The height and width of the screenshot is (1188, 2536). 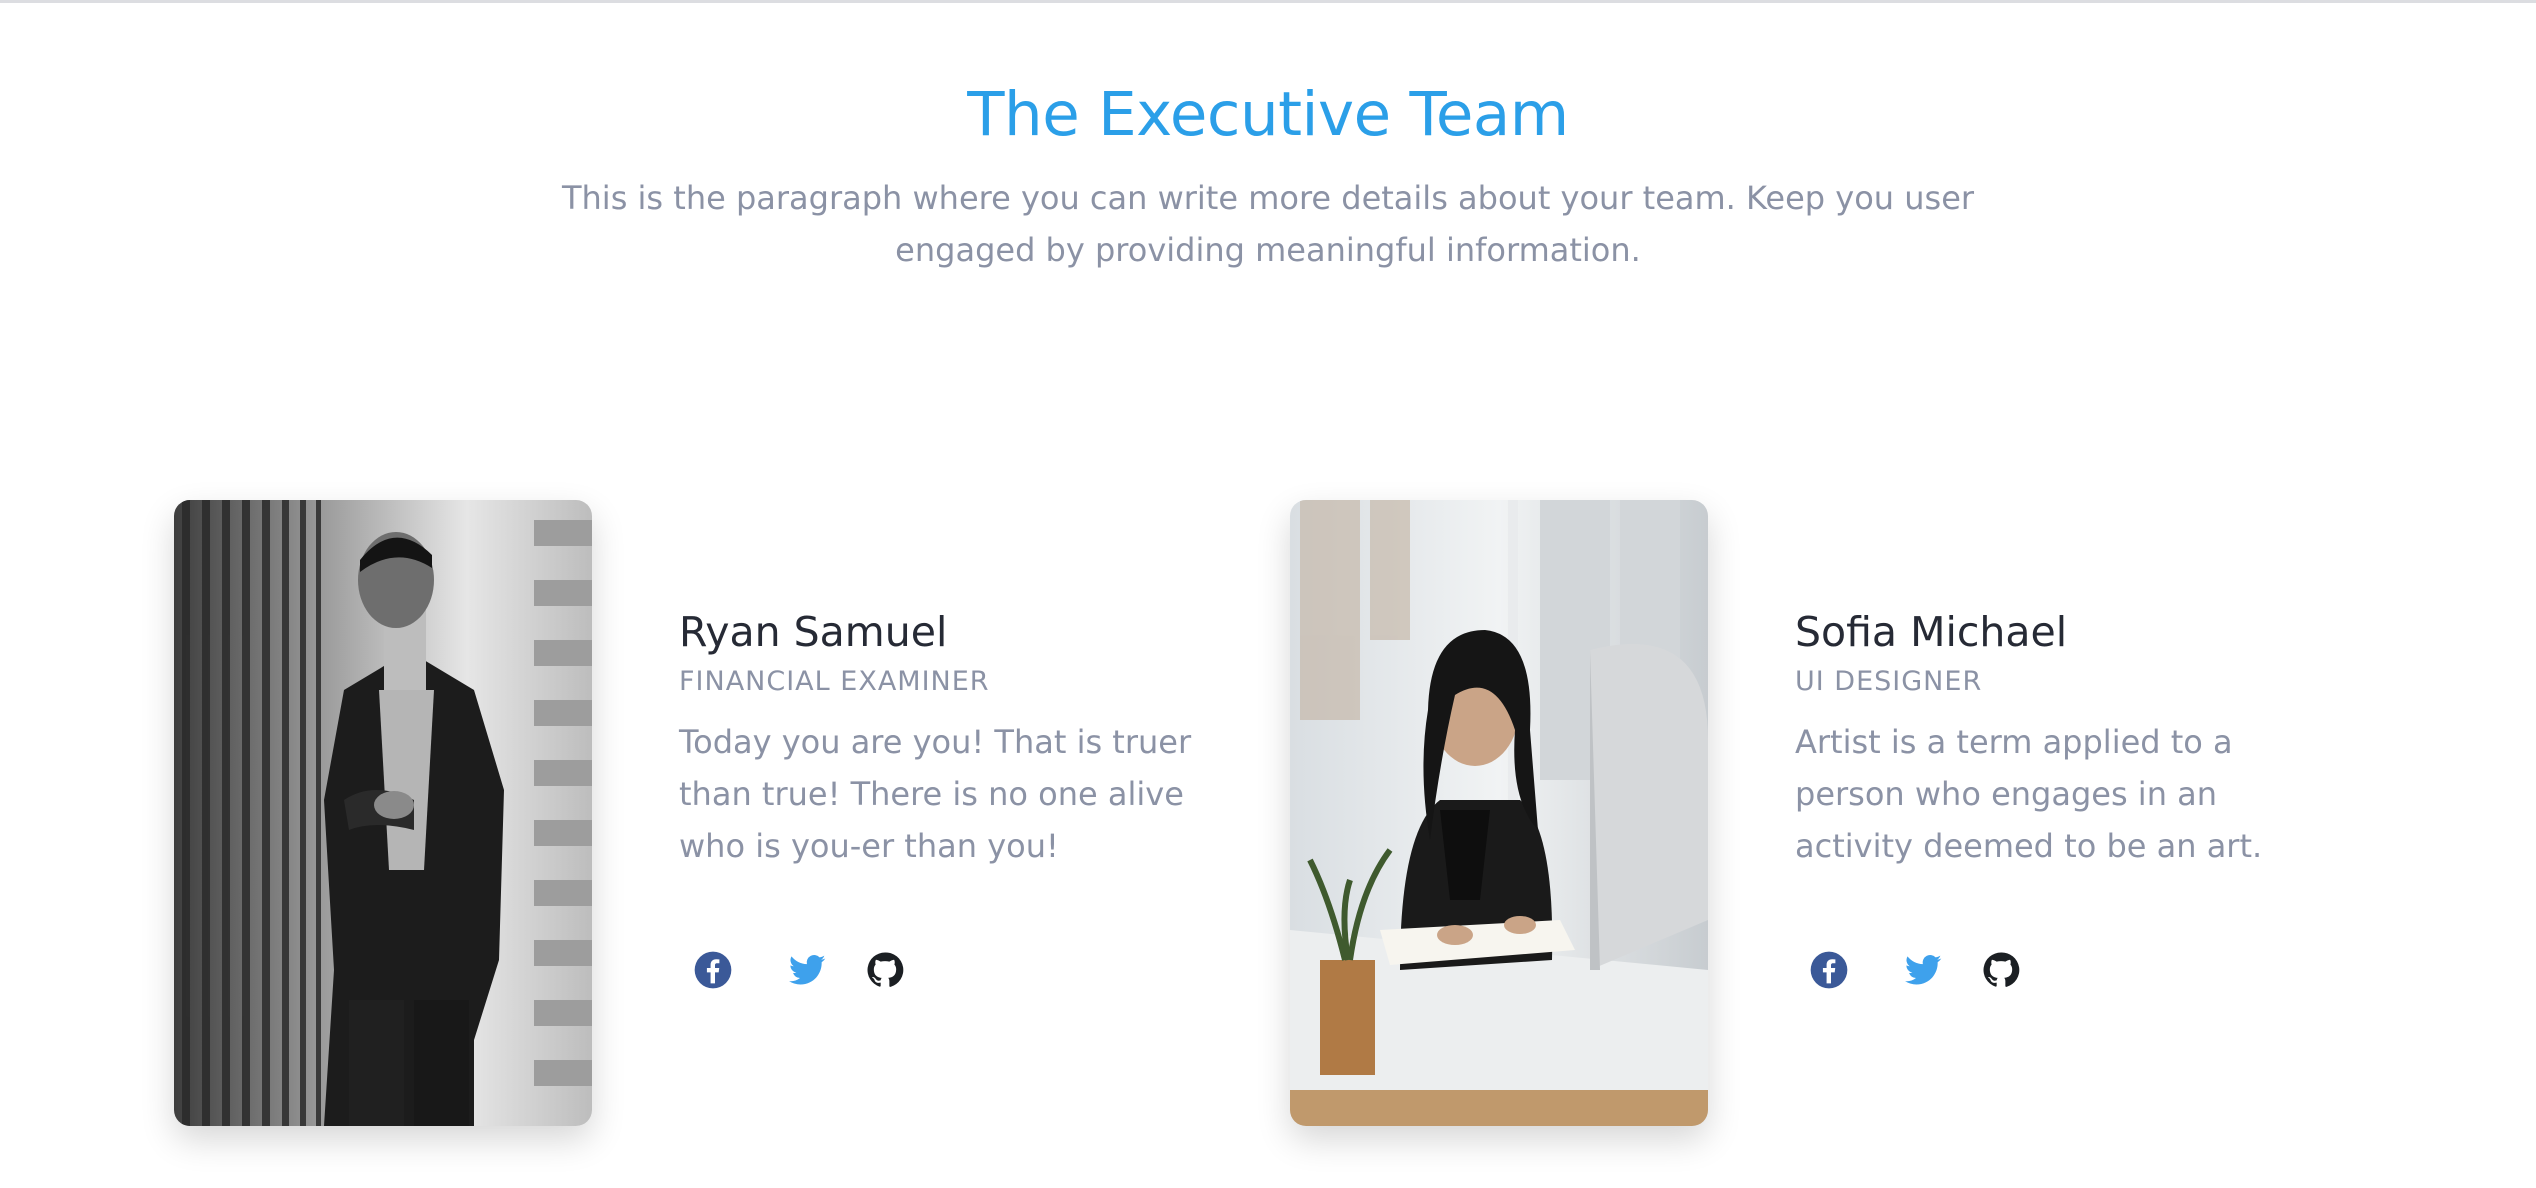 I want to click on page-title: The Executive Team, so click(x=1268, y=114).